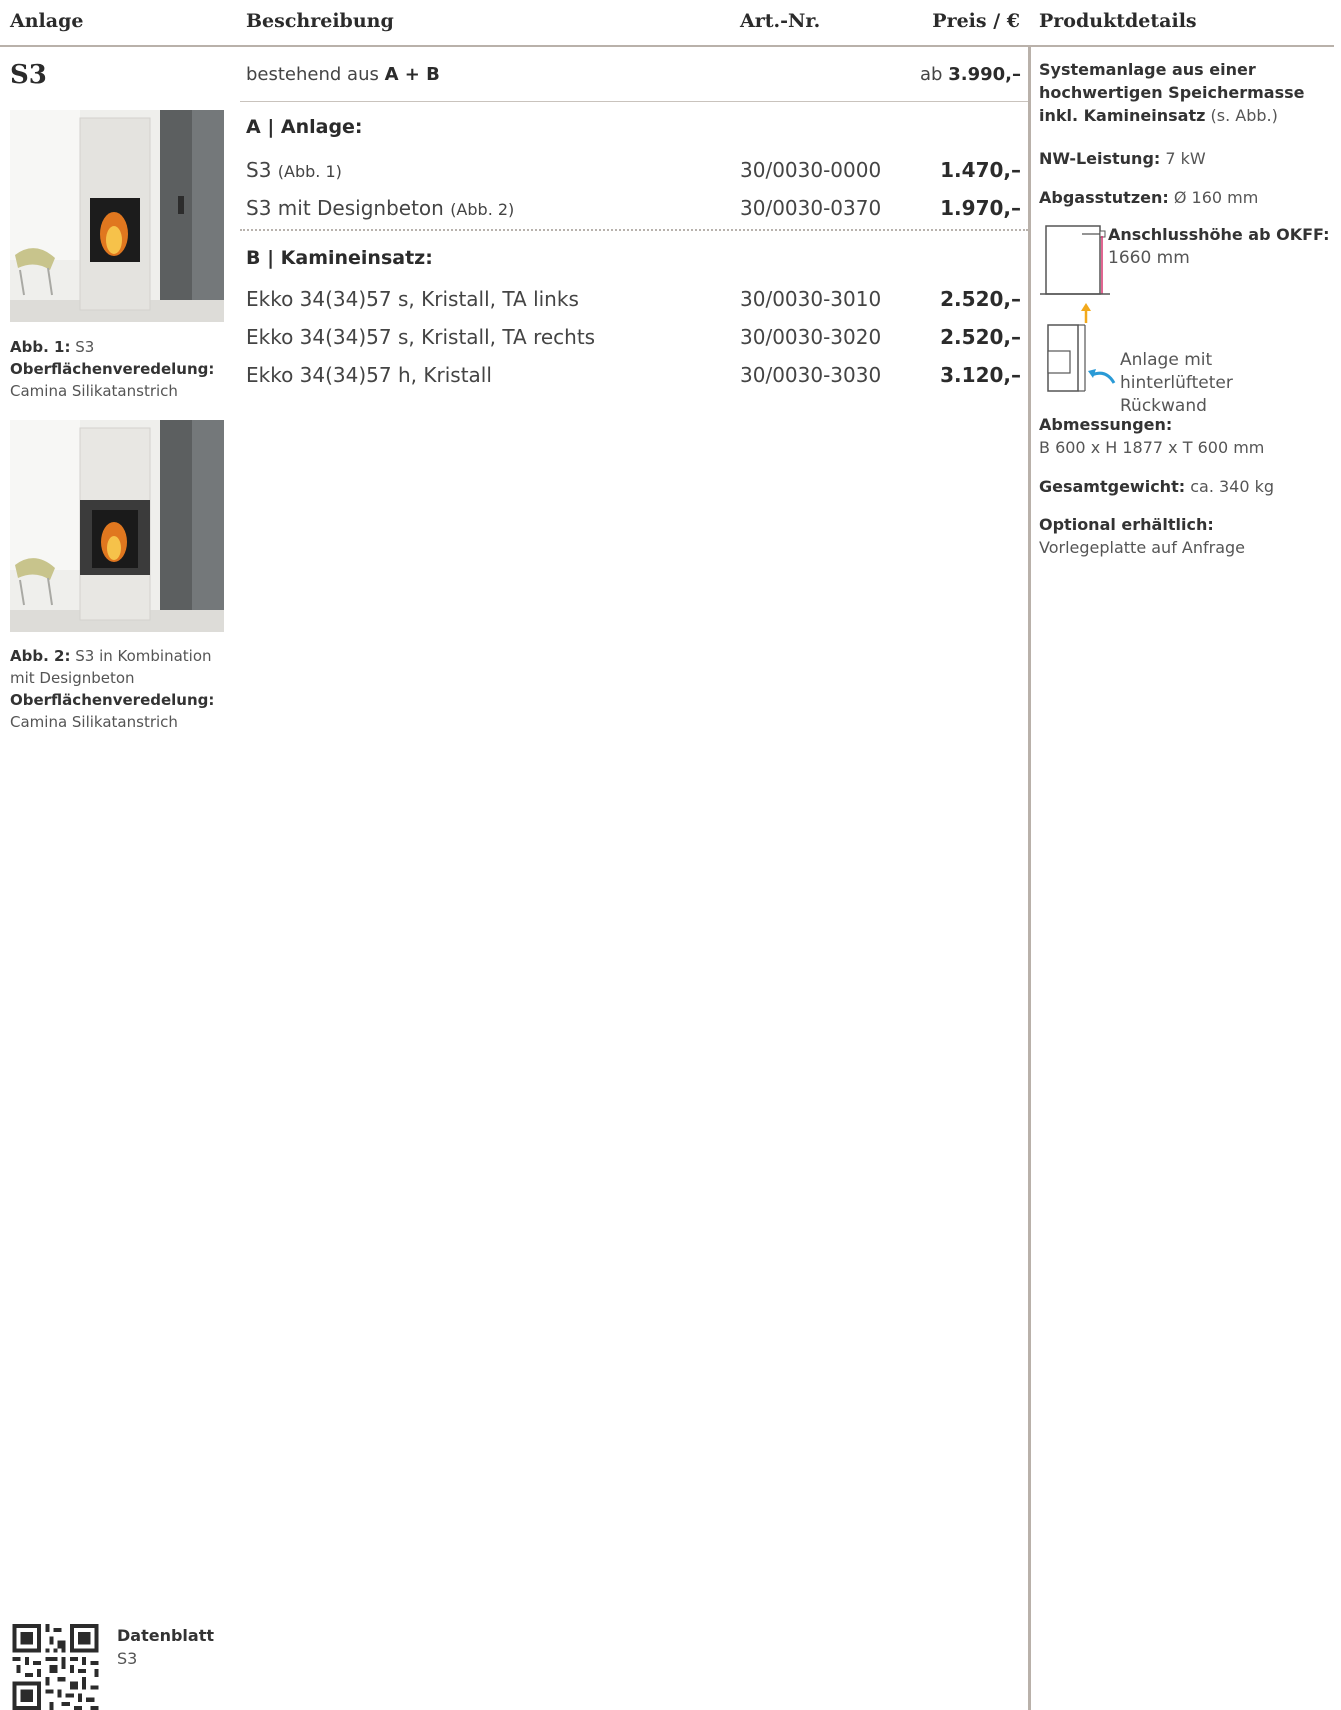 The height and width of the screenshot is (1710, 1341). I want to click on nw-value: 7 kW, so click(1185, 158).